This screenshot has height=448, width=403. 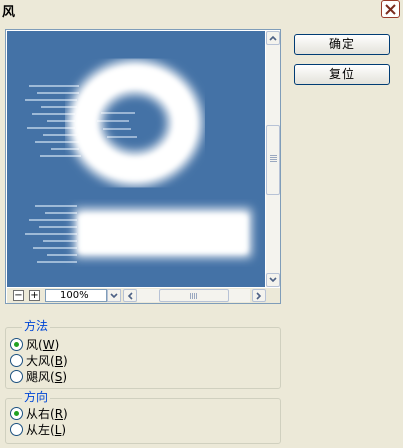 I want to click on preview-vertical-scrollbar, so click(x=273, y=159).